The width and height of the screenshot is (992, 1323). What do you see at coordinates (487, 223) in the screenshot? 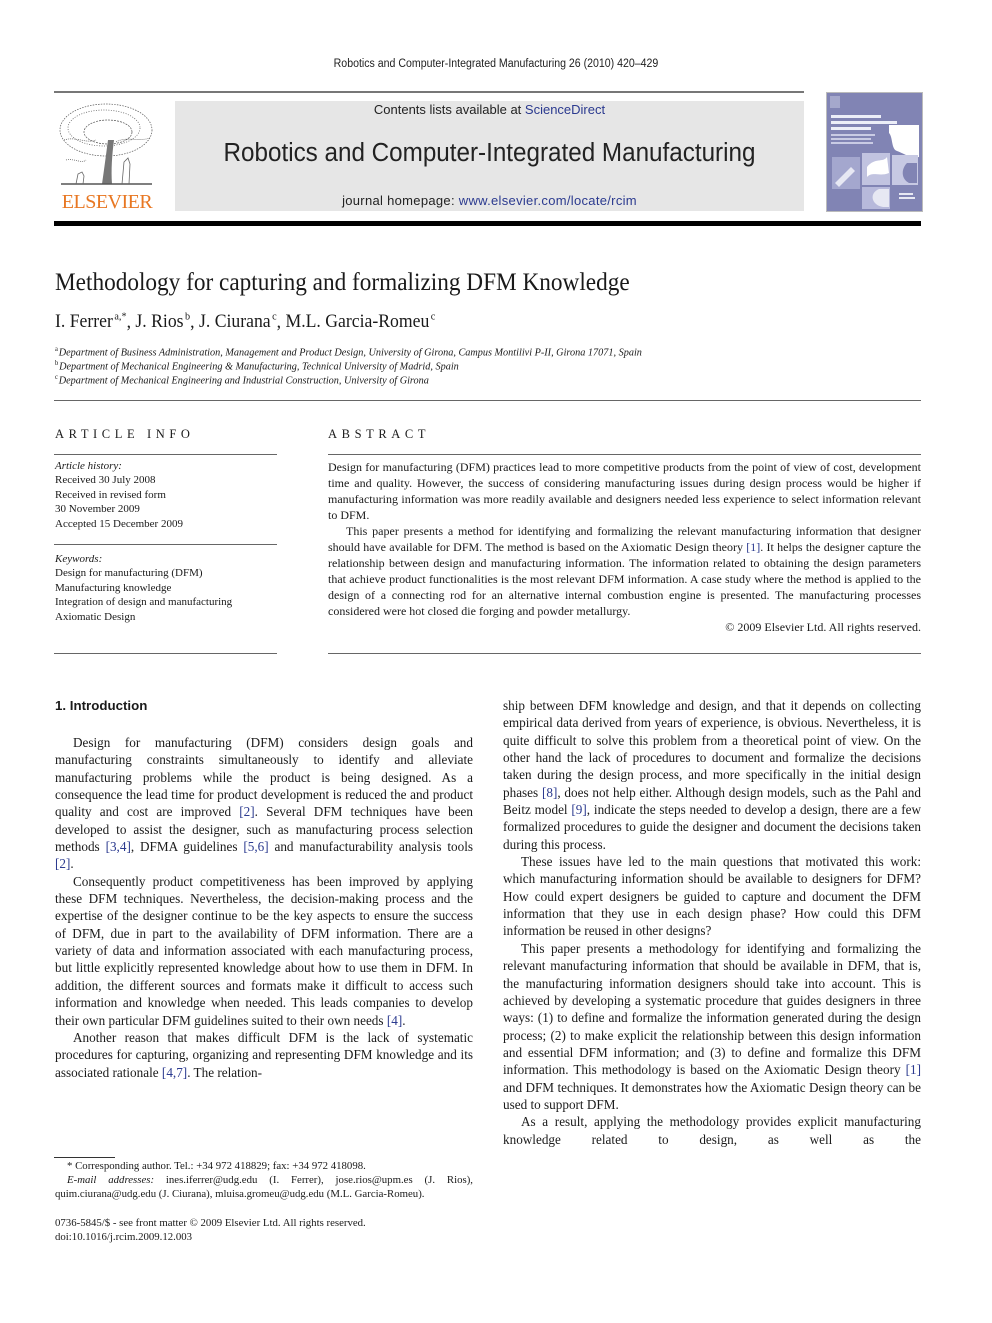
I see `masthead-thick-rule` at bounding box center [487, 223].